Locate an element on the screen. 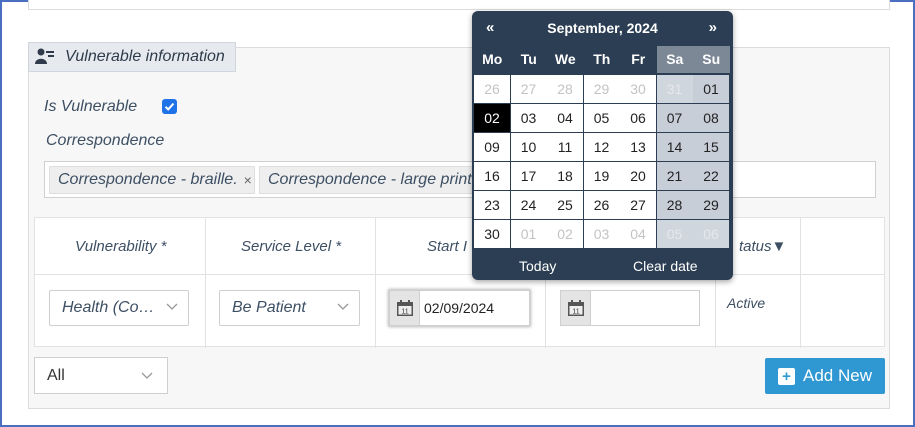 The image size is (915, 427). day-cell: 31 is located at coordinates (674, 89).